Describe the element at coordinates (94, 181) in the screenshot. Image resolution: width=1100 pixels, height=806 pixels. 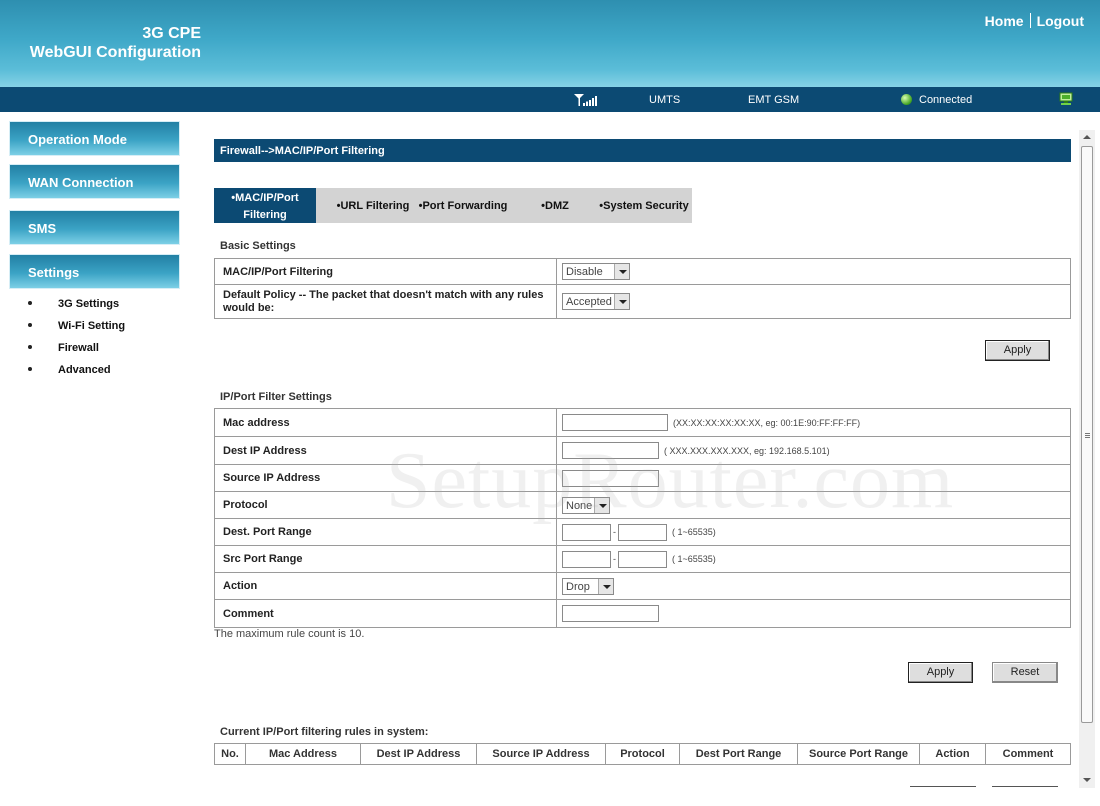
I see `menu-wan-connection: WAN Connection` at that location.